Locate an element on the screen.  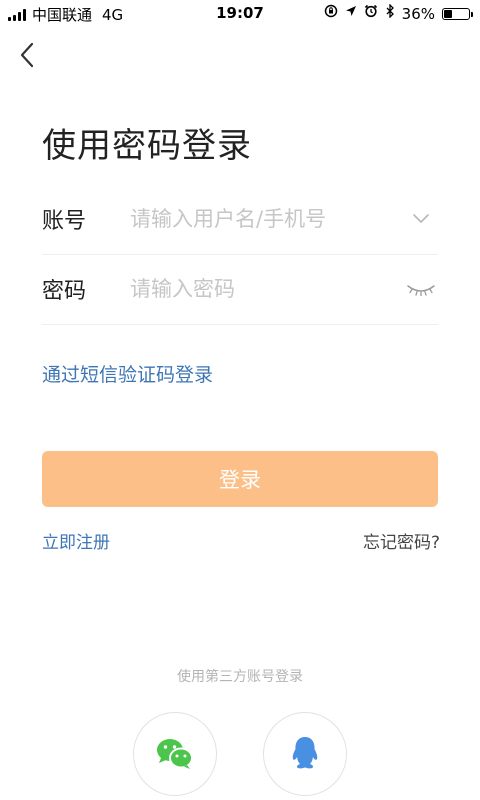
battery-icon is located at coordinates (457, 13).